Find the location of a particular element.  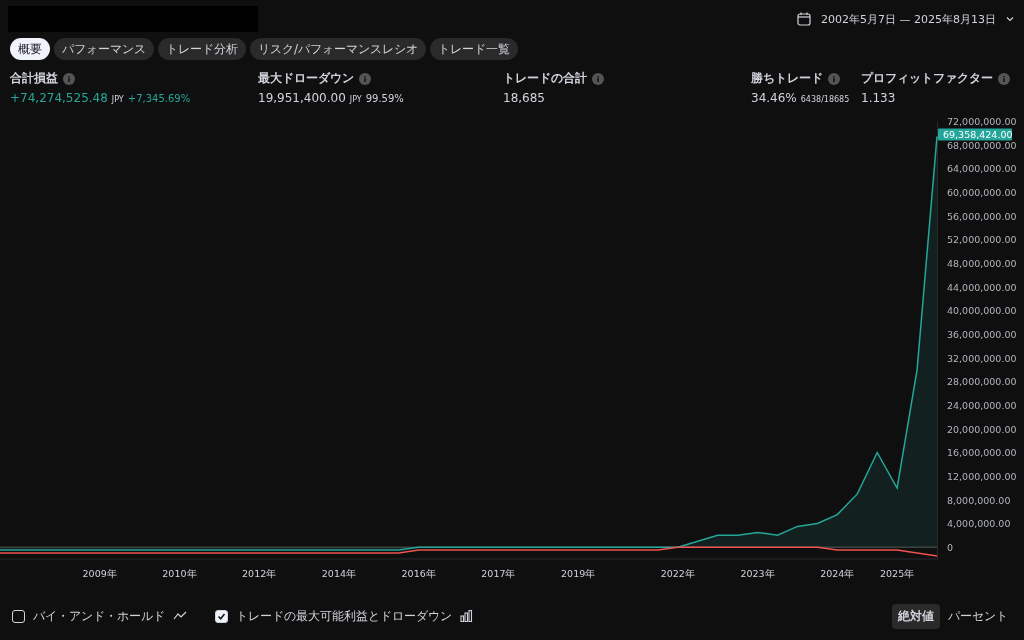

stat-label: 合計損益 is located at coordinates (34, 78).